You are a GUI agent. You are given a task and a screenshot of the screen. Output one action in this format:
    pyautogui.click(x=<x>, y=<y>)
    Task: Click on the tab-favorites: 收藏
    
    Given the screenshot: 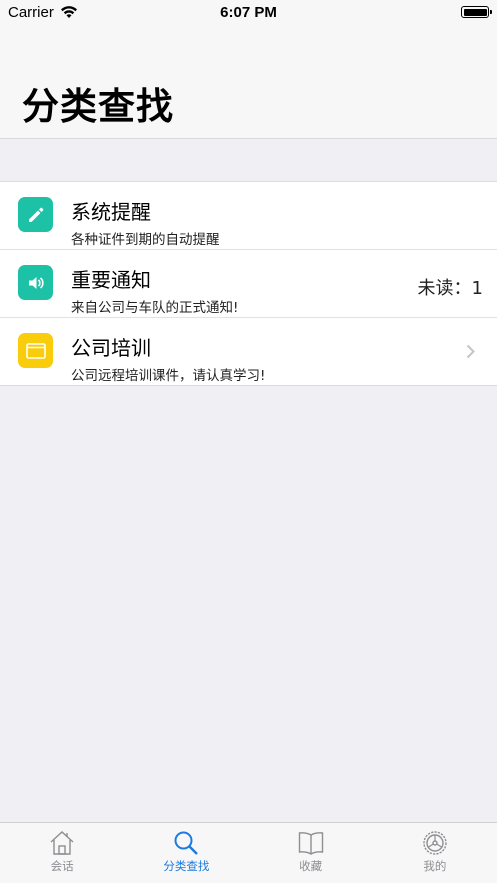 What is the action you would take?
    pyautogui.click(x=311, y=853)
    